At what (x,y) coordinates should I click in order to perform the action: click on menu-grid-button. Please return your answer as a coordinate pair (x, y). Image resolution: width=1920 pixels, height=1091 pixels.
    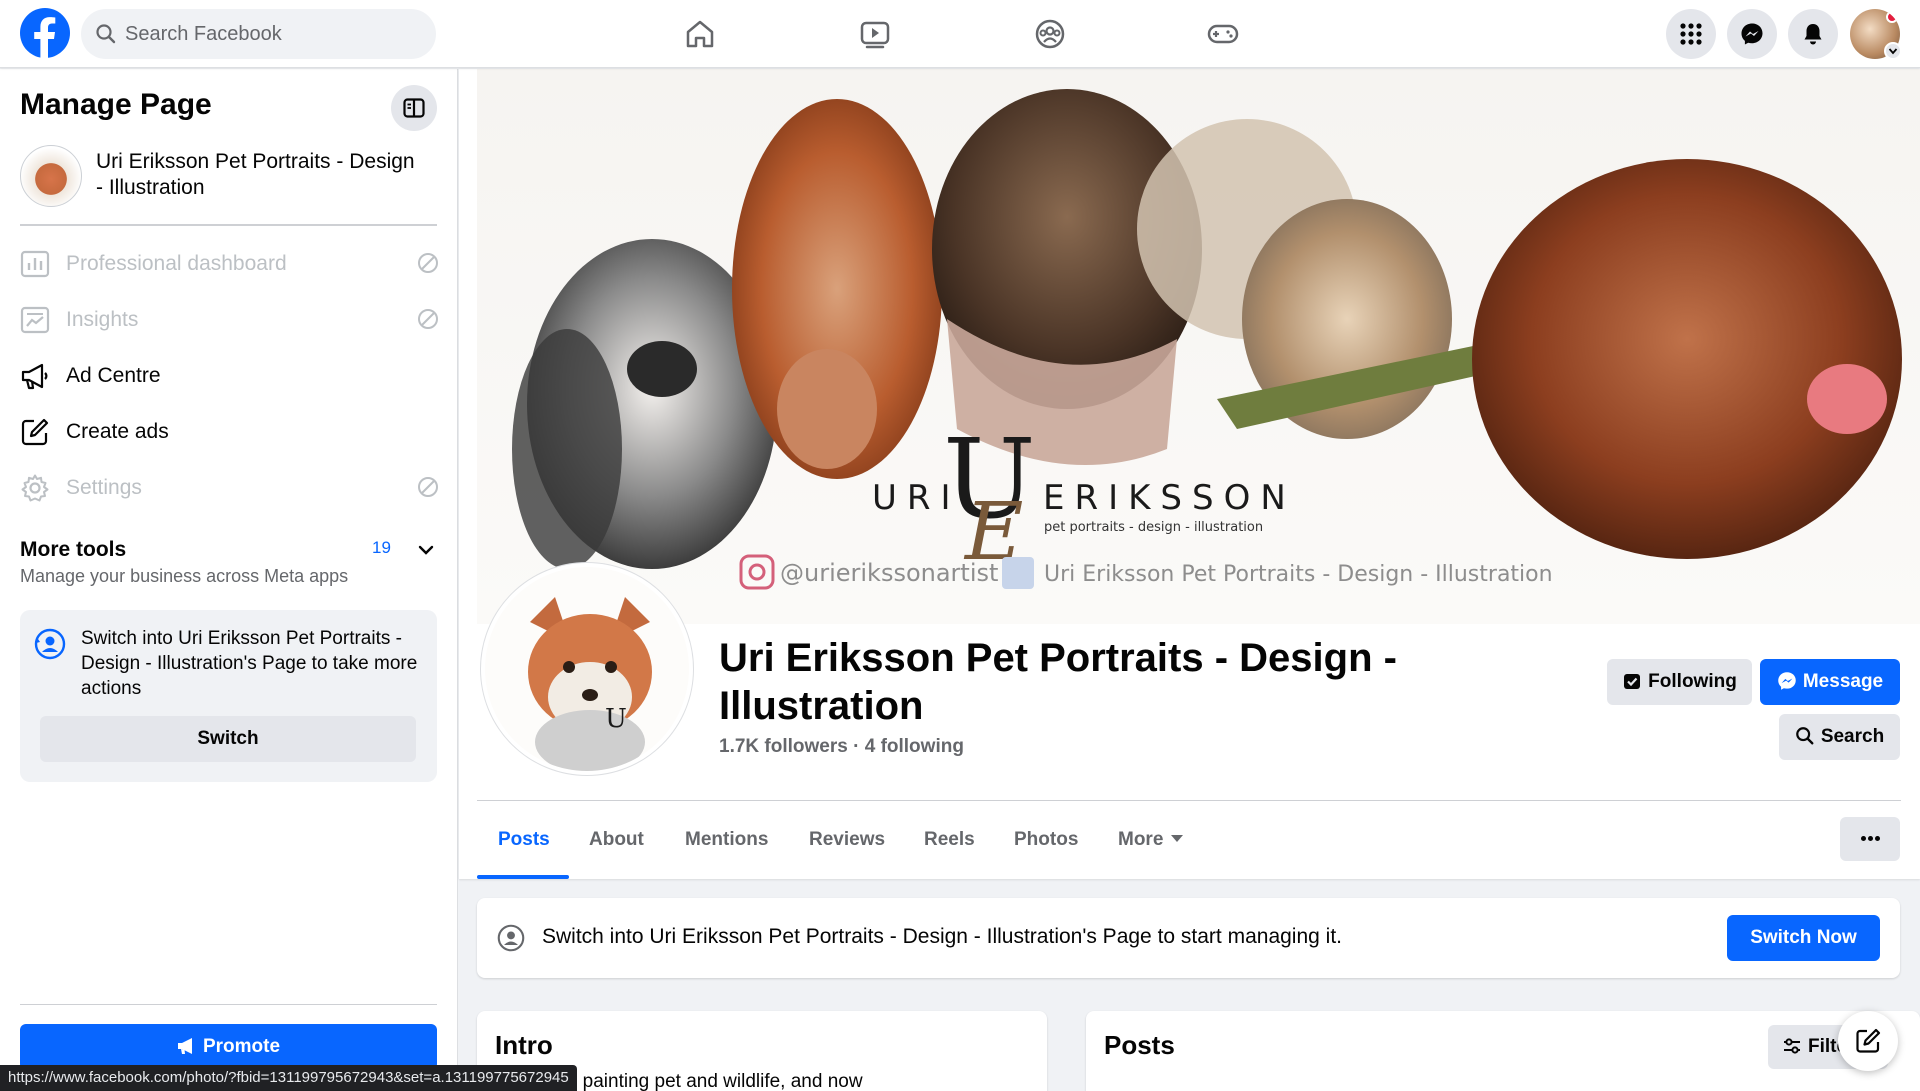
    Looking at the image, I should click on (1691, 34).